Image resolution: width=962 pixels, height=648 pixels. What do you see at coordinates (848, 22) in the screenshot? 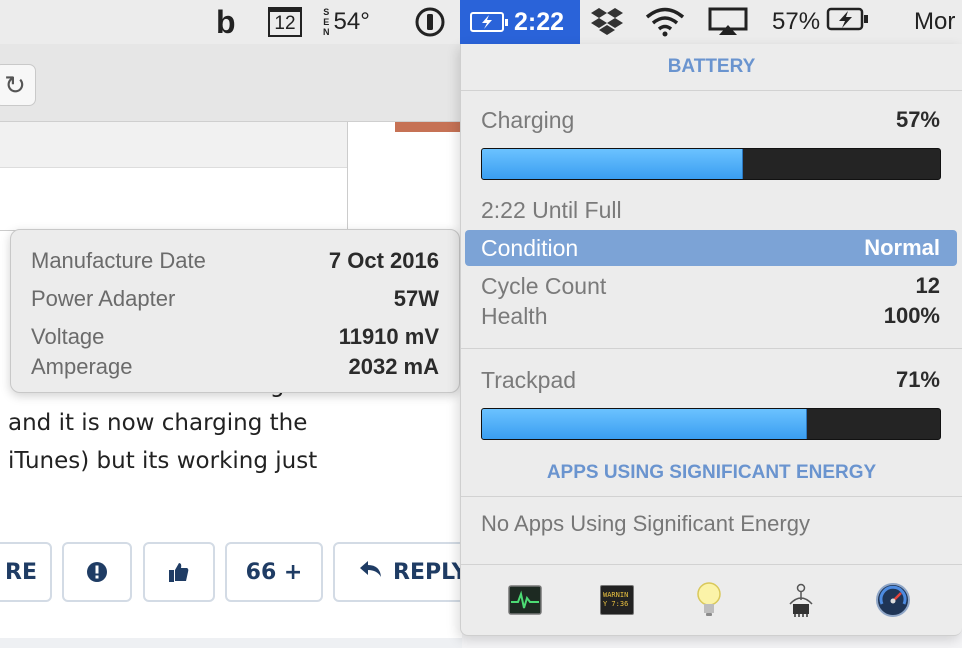
I see `battery-icon` at bounding box center [848, 22].